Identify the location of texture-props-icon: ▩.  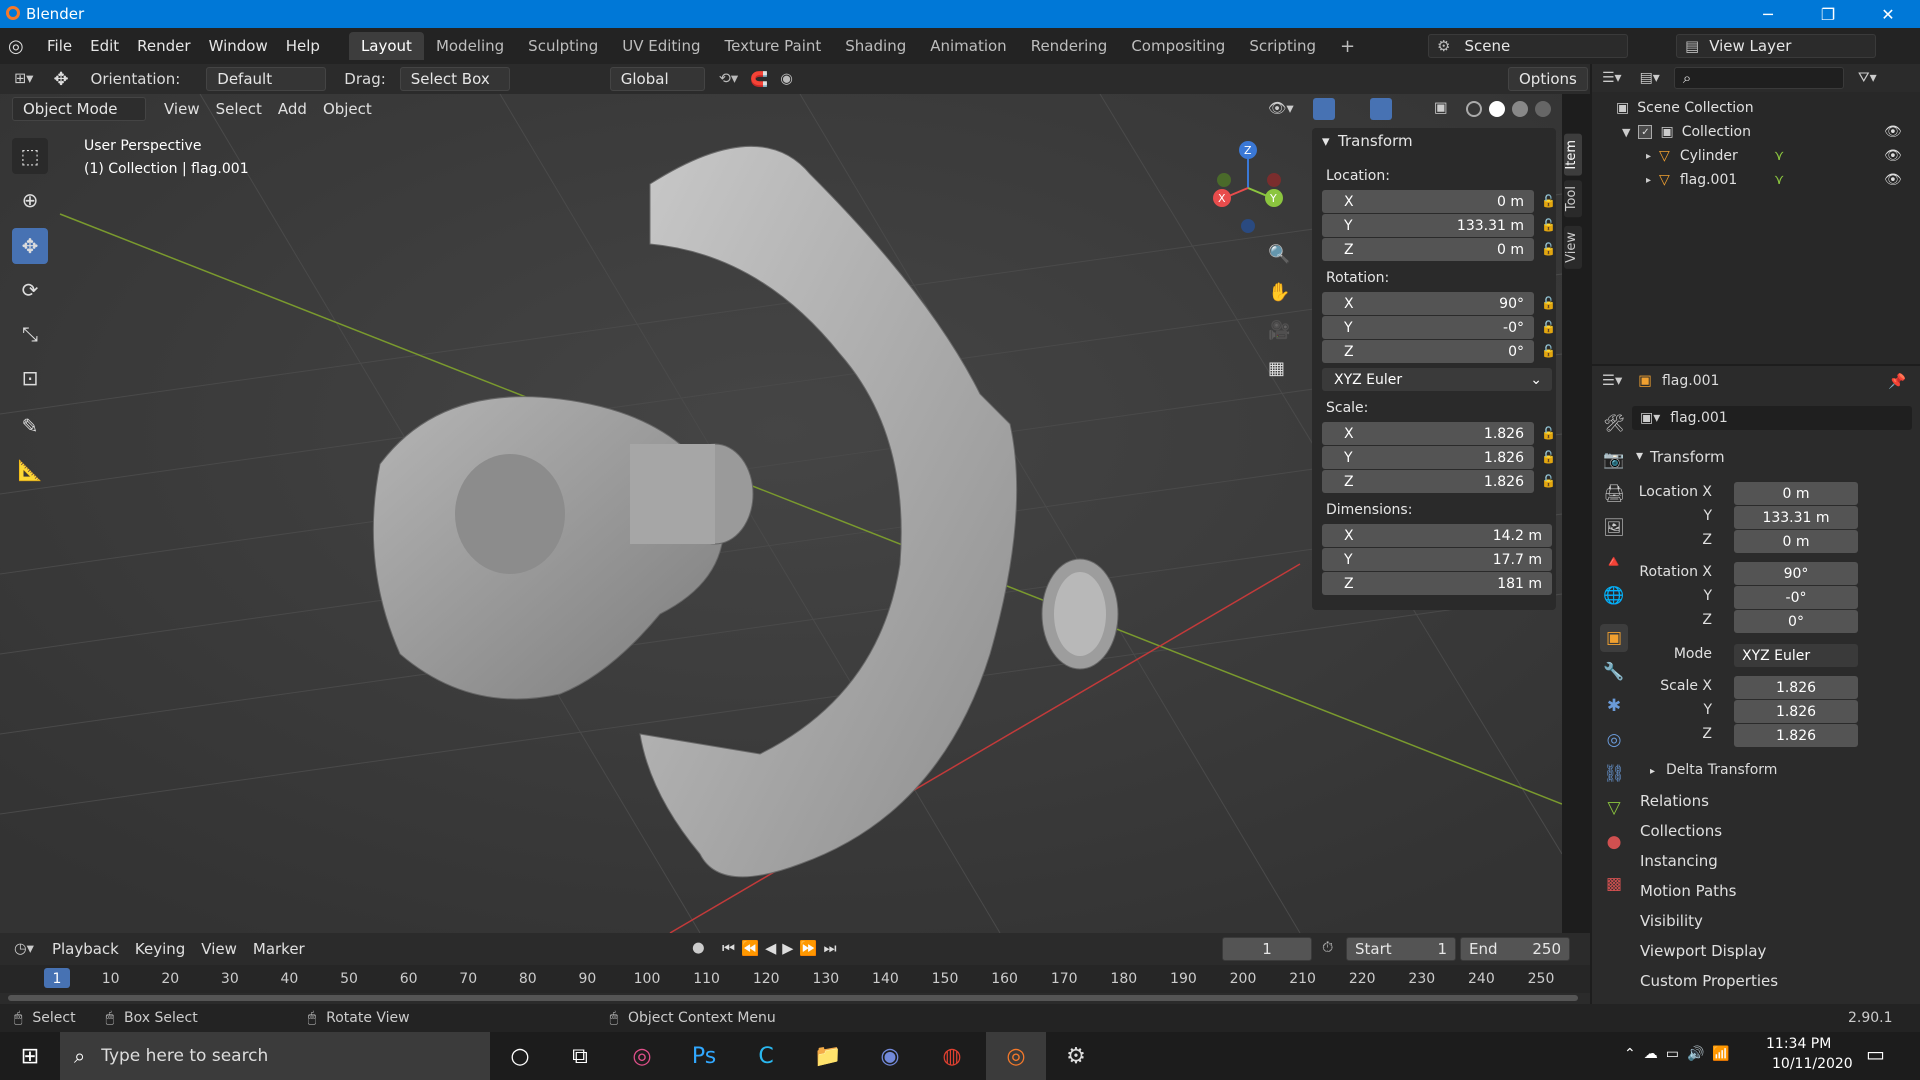
(1614, 884).